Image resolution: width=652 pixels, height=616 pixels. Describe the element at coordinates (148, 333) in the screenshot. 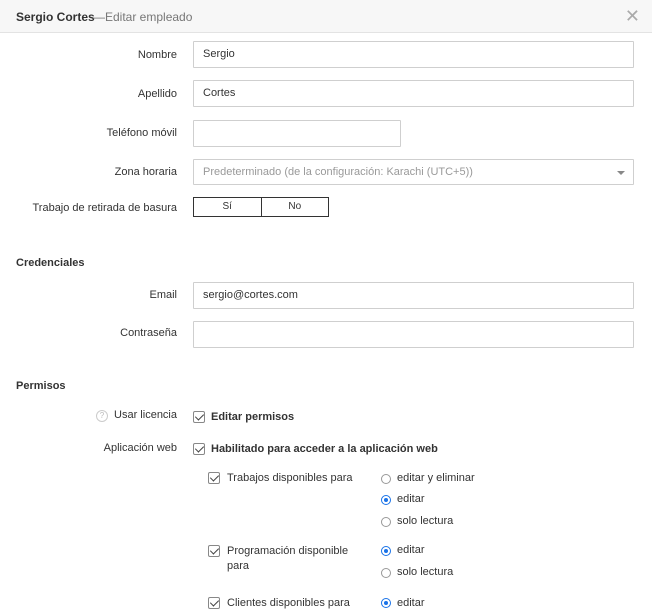

I see `password-label: Contraseña` at that location.